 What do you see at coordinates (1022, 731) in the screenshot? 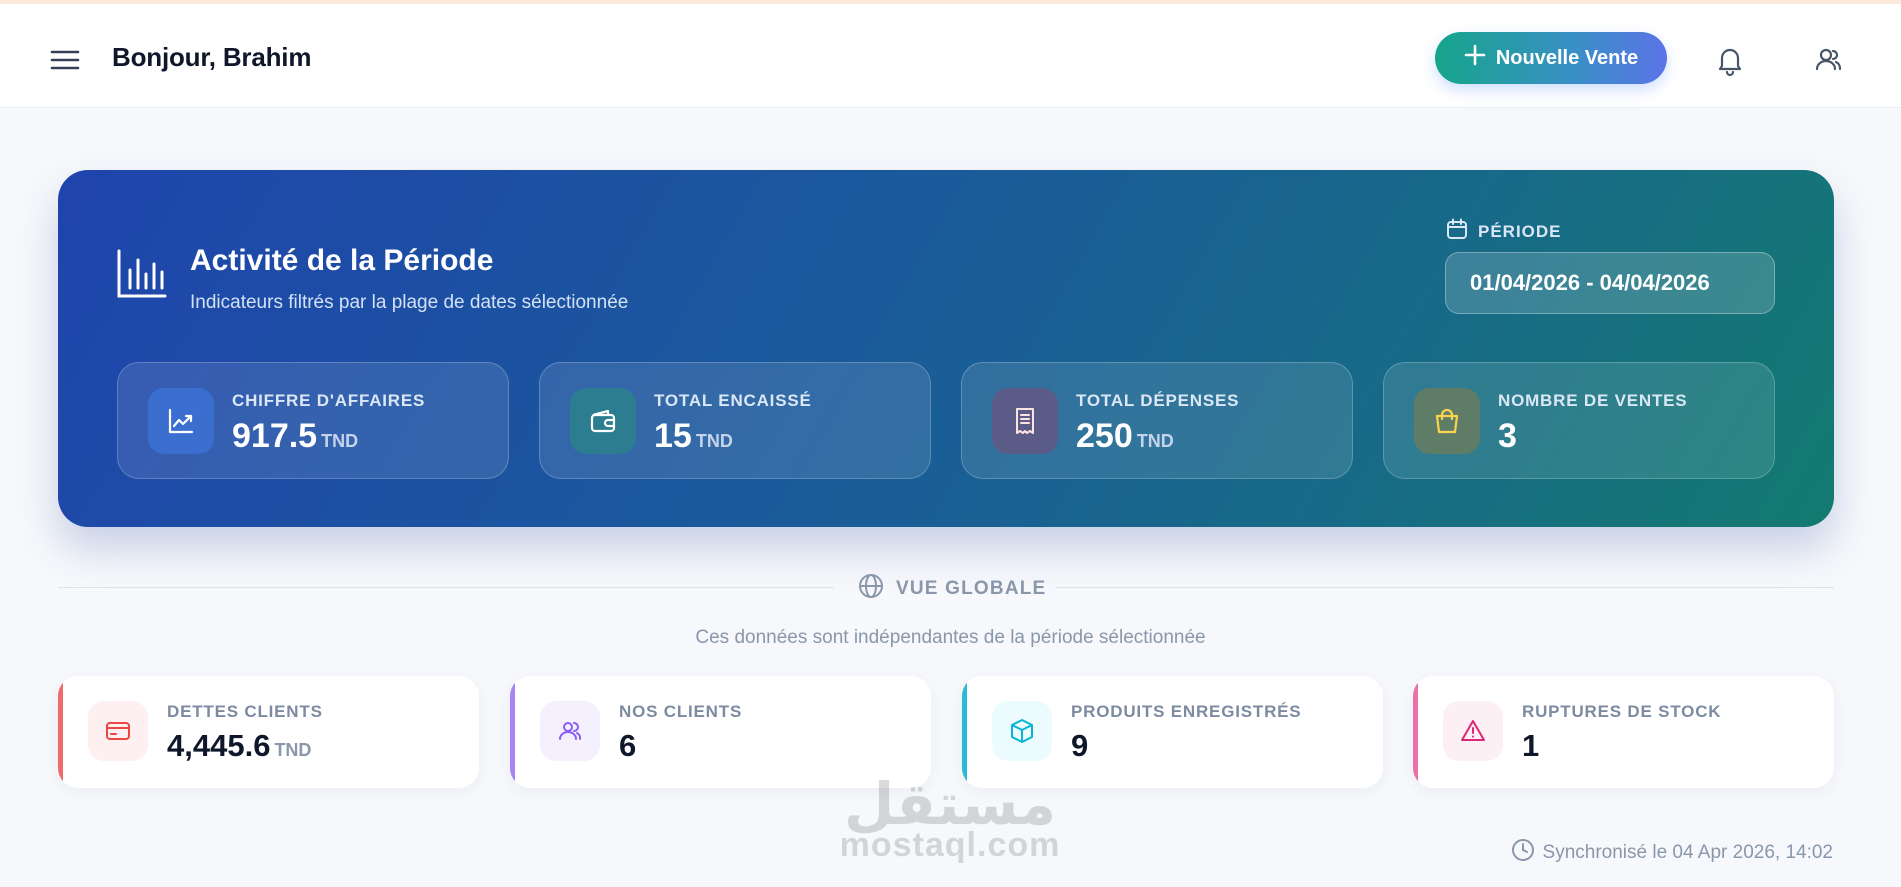
I see `box-icon` at bounding box center [1022, 731].